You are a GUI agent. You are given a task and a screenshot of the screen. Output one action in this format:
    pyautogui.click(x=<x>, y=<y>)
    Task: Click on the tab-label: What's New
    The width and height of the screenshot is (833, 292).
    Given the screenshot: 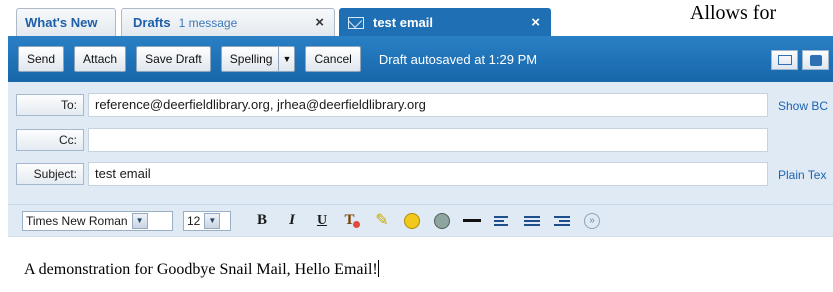 What is the action you would take?
    pyautogui.click(x=61, y=22)
    